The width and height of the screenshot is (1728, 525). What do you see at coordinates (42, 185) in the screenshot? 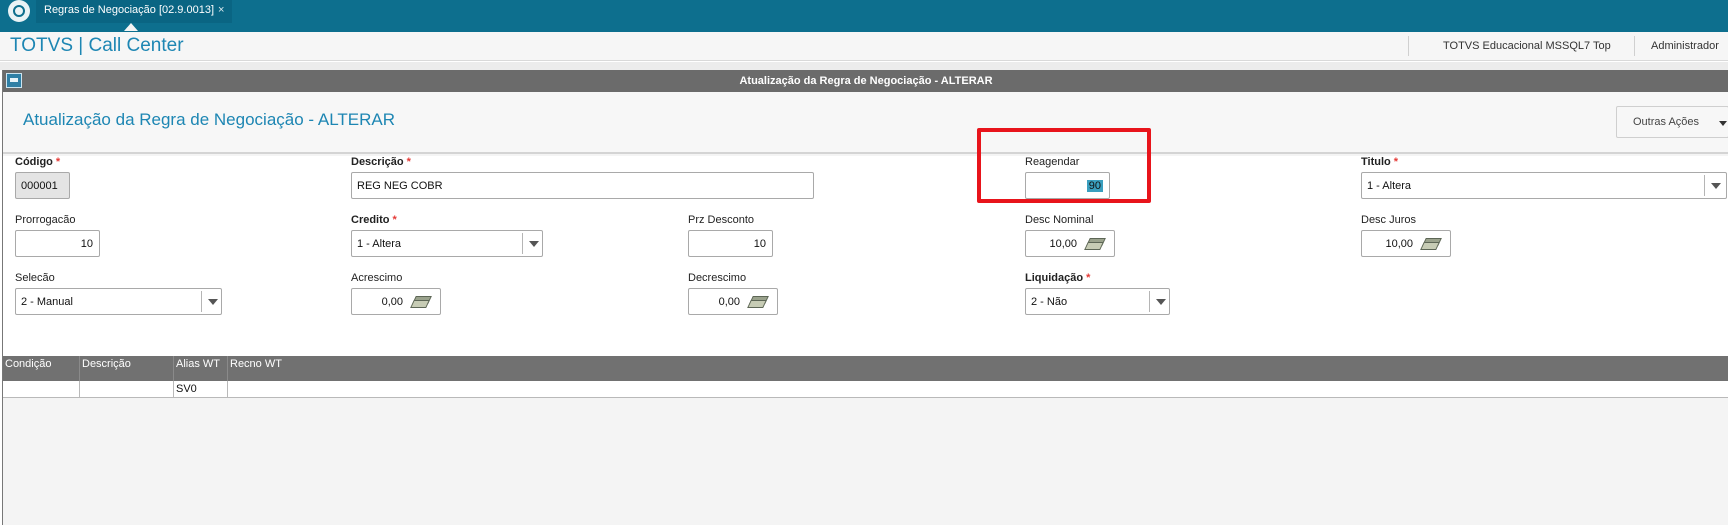
I see `codigo-field: 000001` at bounding box center [42, 185].